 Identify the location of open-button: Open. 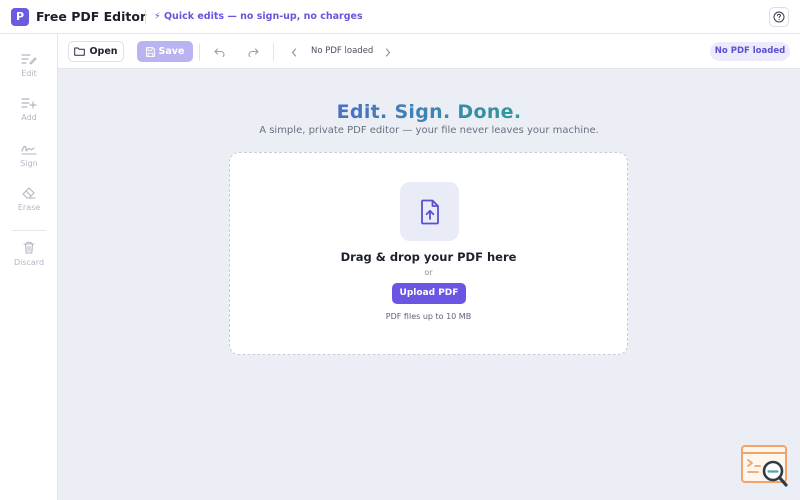
(96, 51).